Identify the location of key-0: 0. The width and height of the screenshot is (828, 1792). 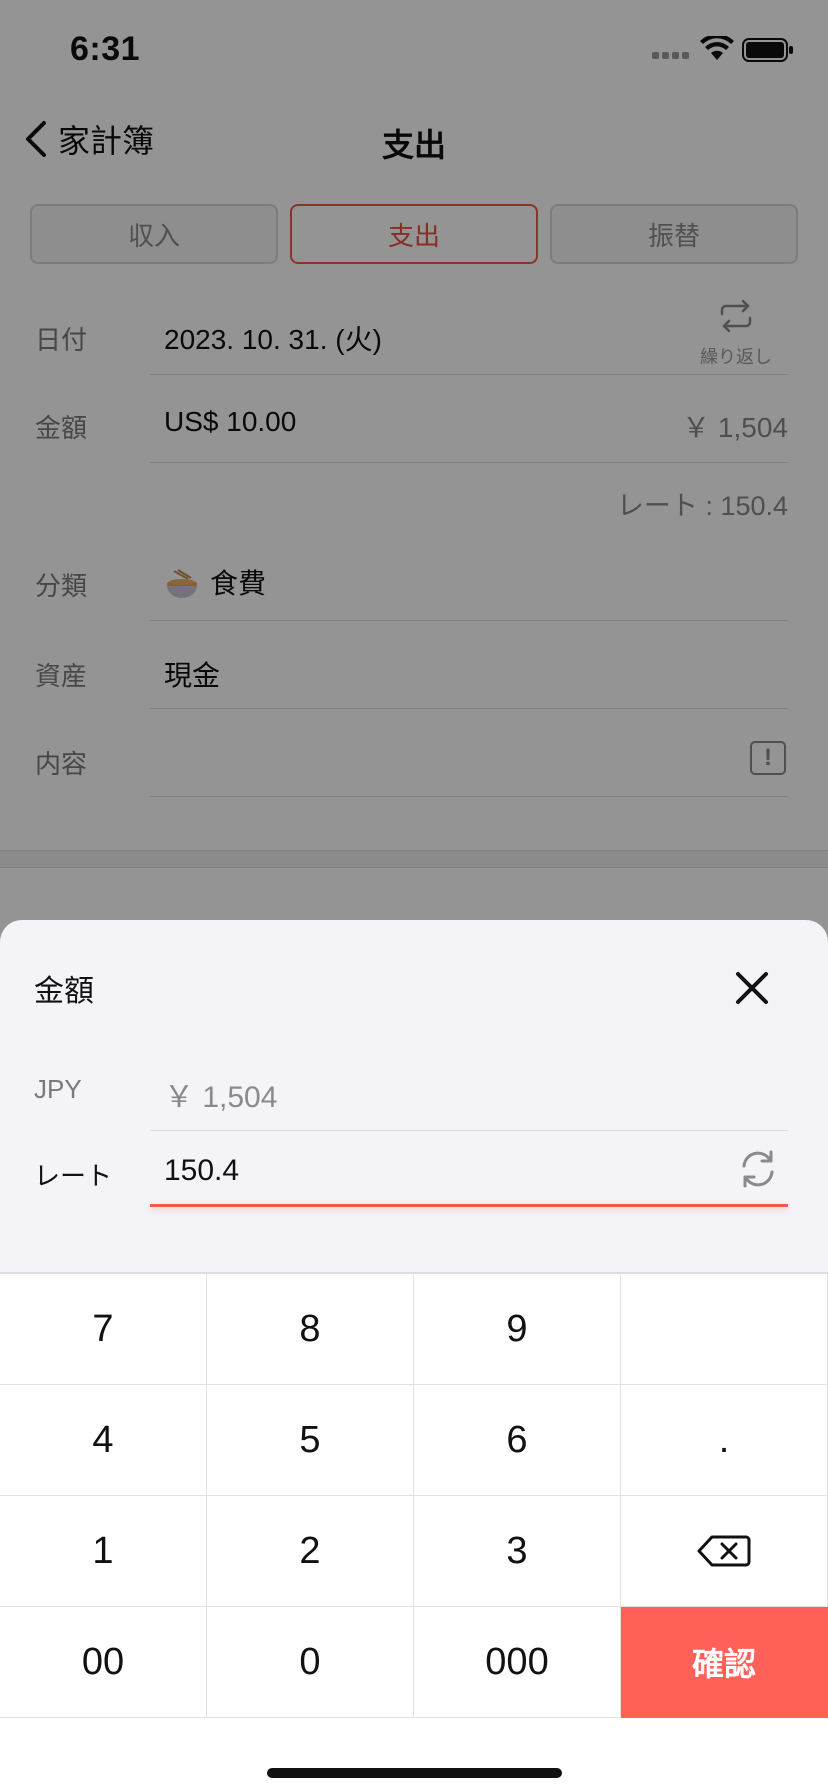
(310, 1662).